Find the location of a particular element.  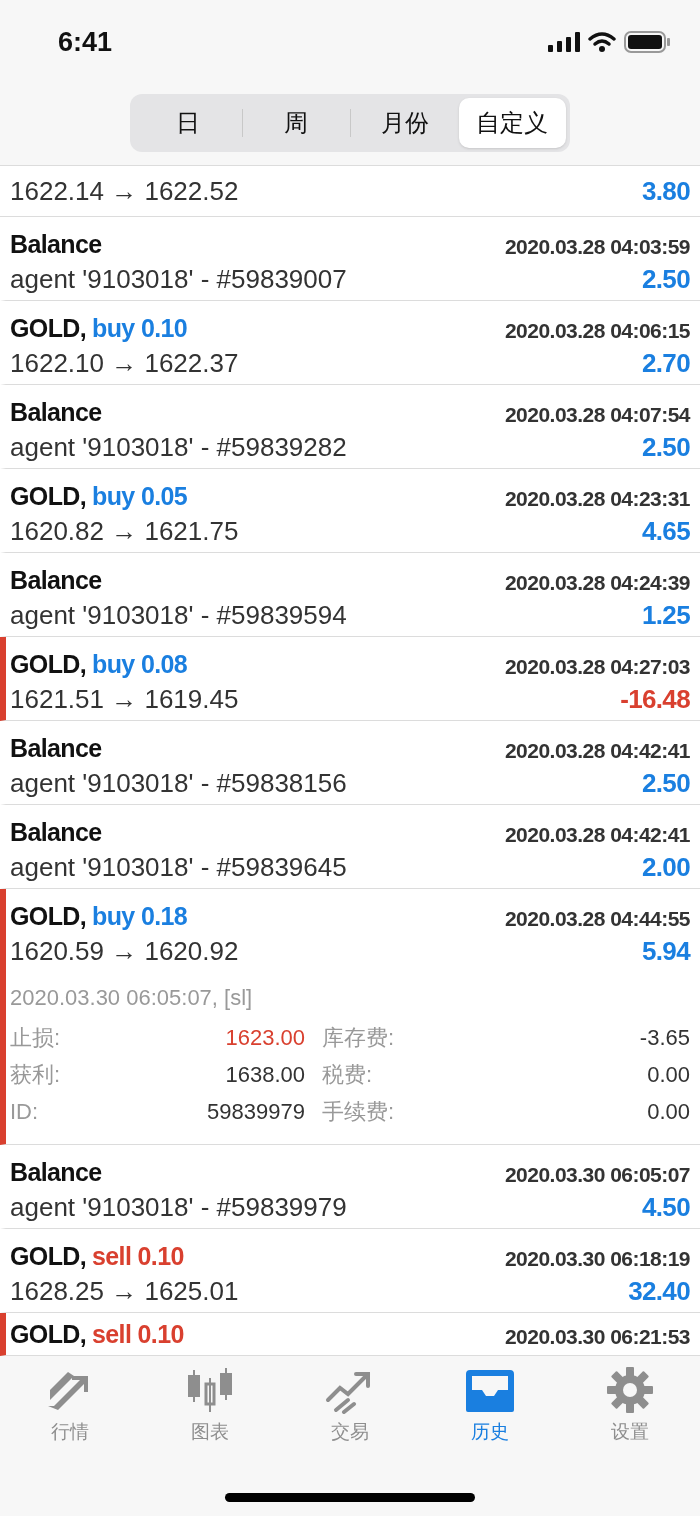

record-time: 2020.03.28 04:44:55 is located at coordinates (597, 918).